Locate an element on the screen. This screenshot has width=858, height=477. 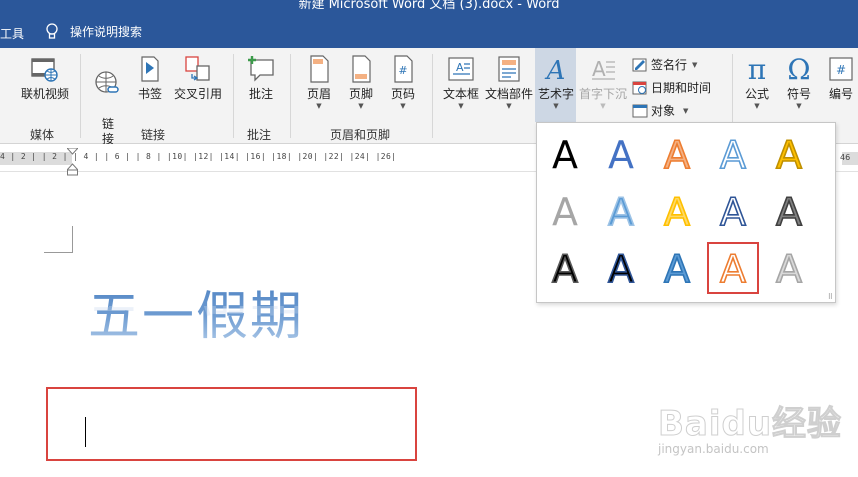
new-comment-button: 批注 is located at coordinates (261, 78).